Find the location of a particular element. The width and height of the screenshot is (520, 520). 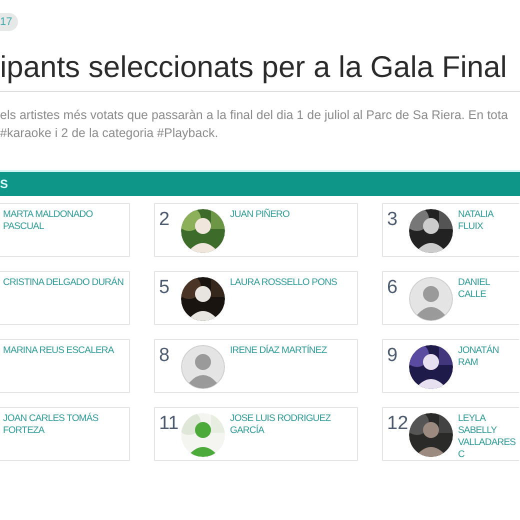

participant-name: NATALIA FLUIX is located at coordinates (476, 221).